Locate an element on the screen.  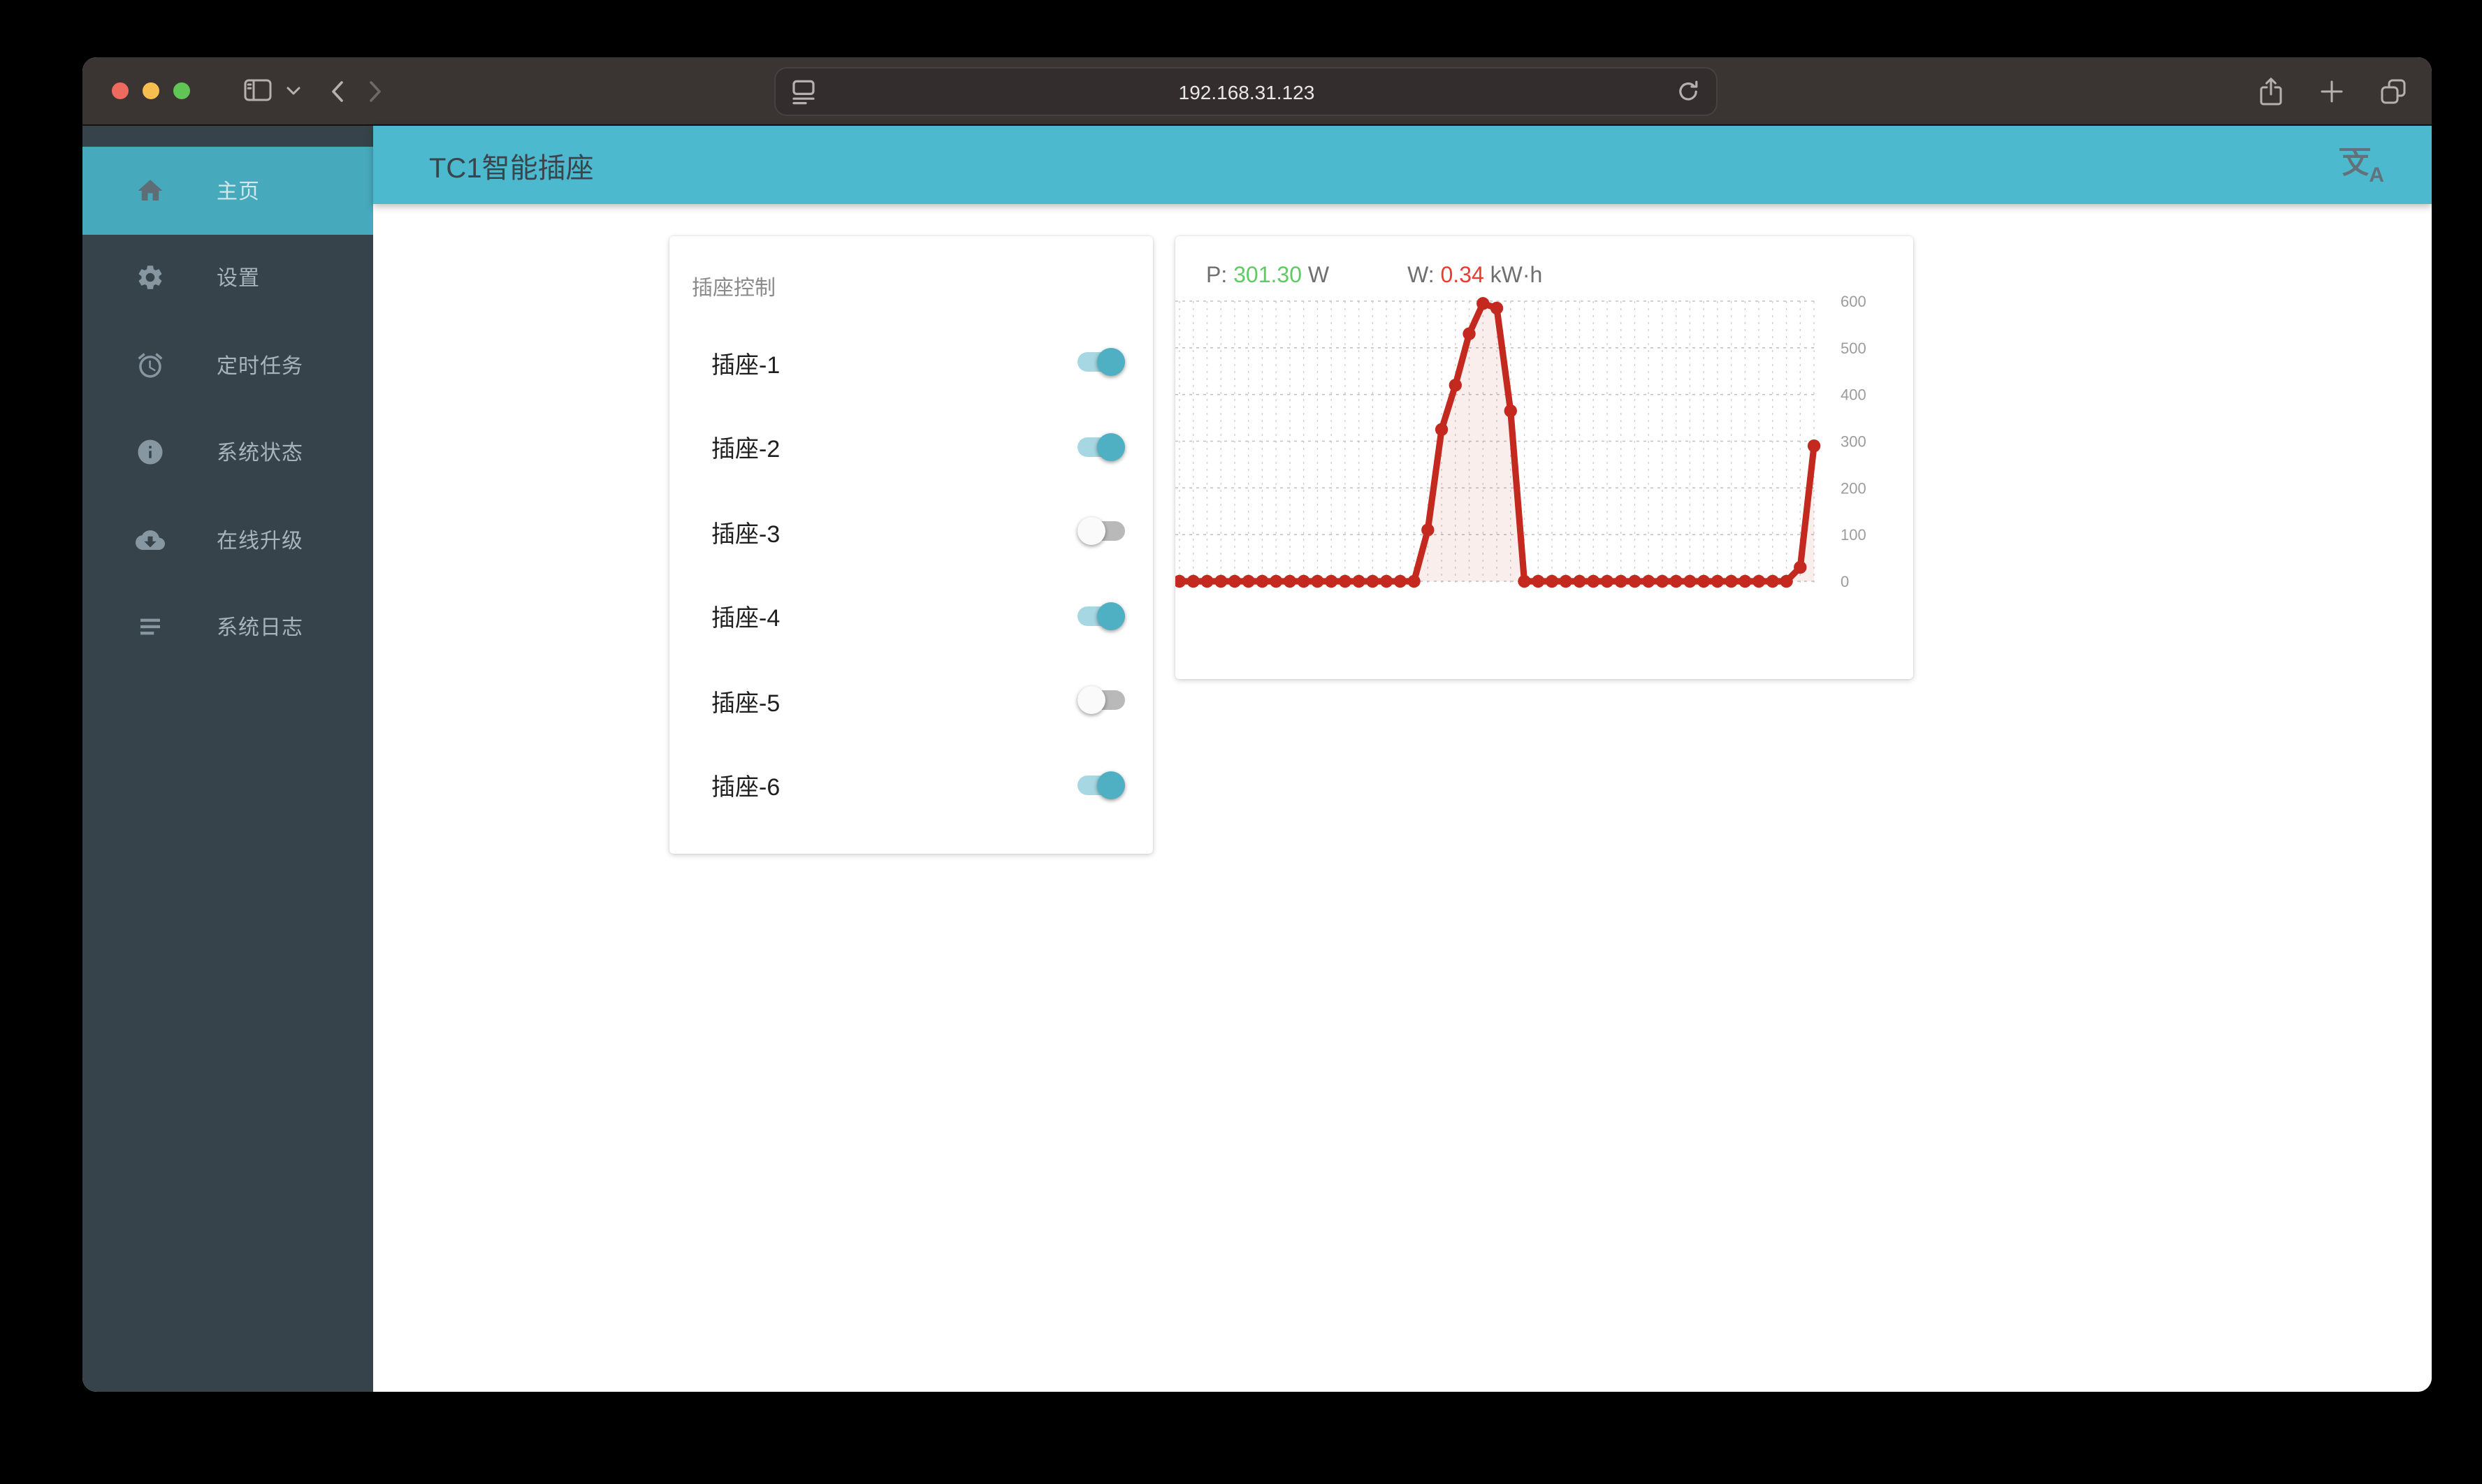
sidebar-item-label: 系统状态 is located at coordinates (260, 454).